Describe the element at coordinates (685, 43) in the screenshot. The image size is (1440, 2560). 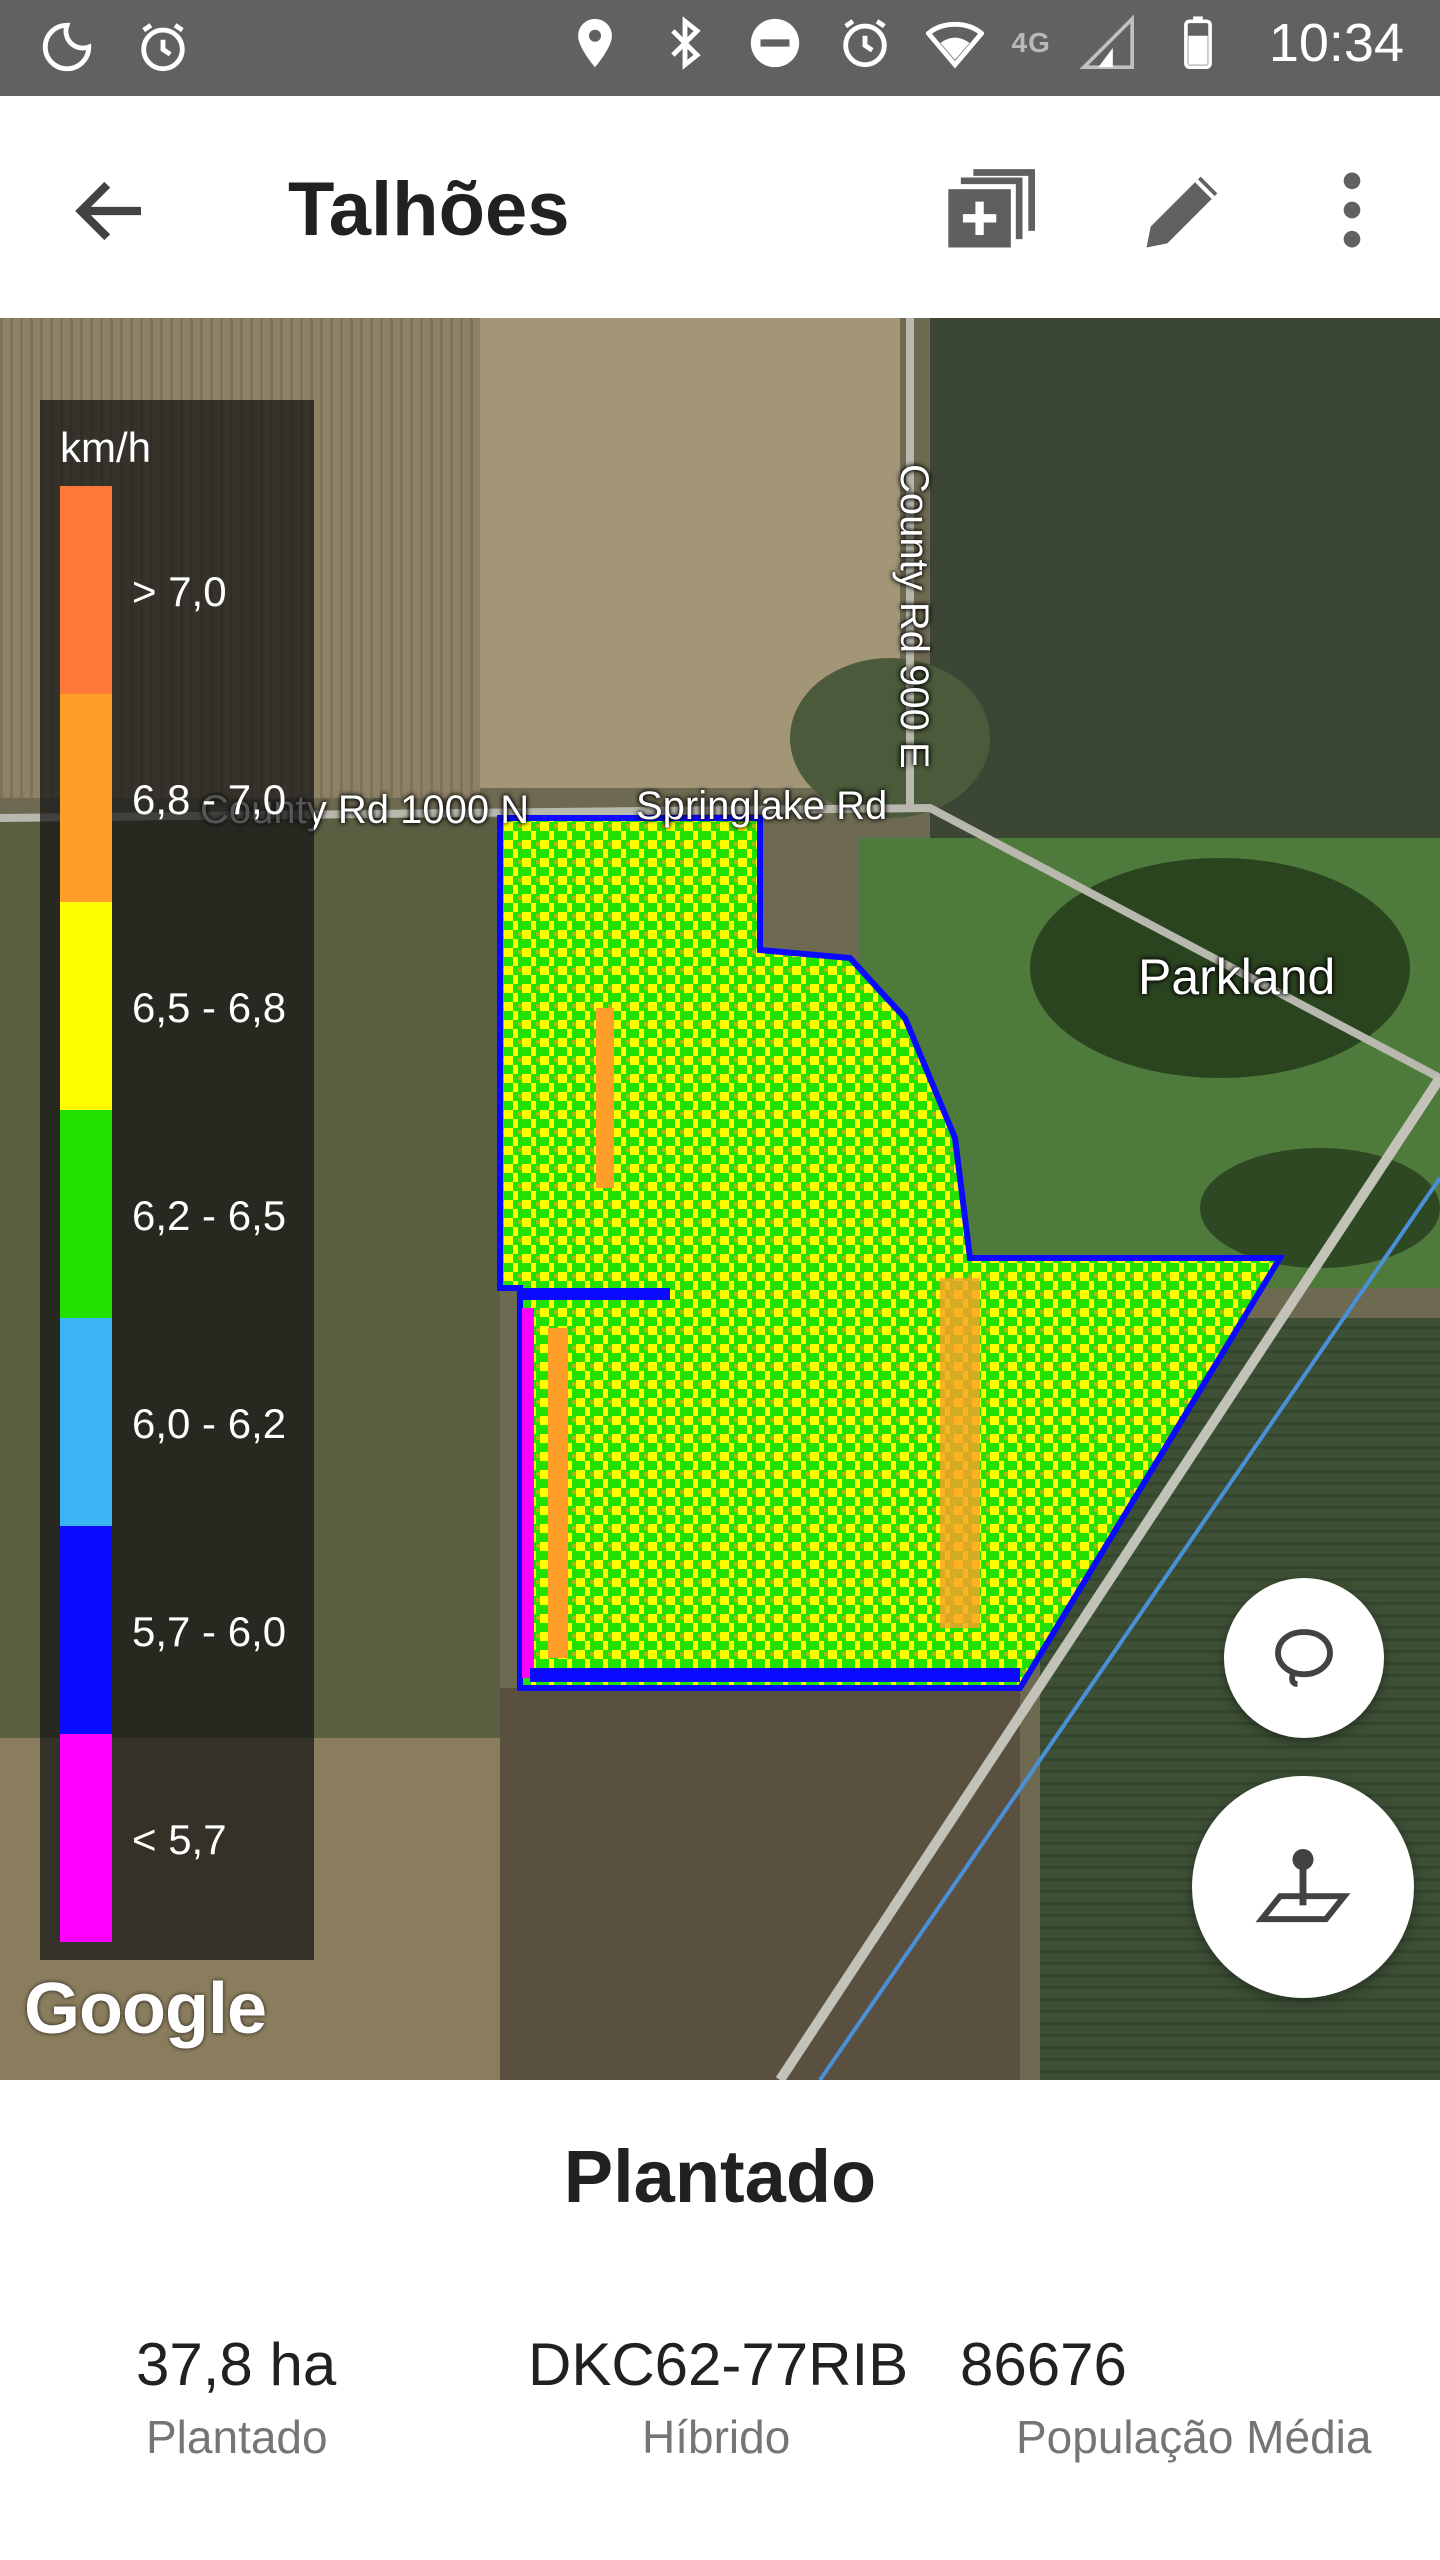
I see `bluetooth-icon` at that location.